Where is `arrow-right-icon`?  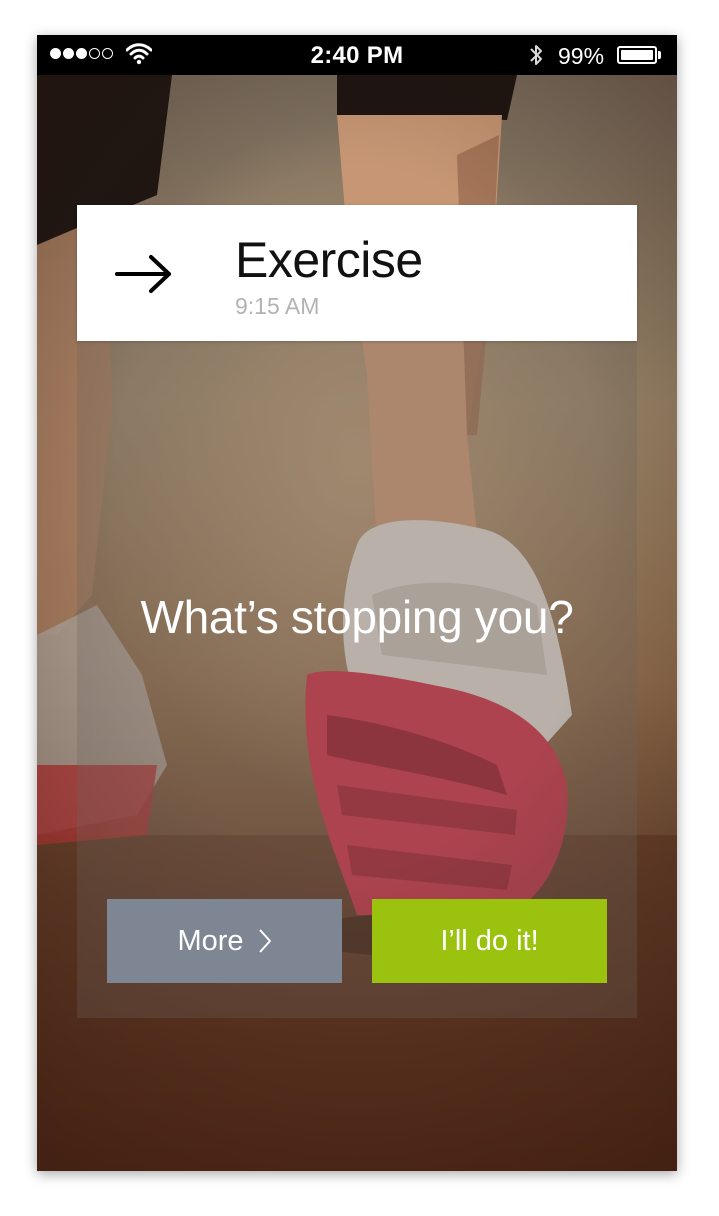
arrow-right-icon is located at coordinates (144, 276).